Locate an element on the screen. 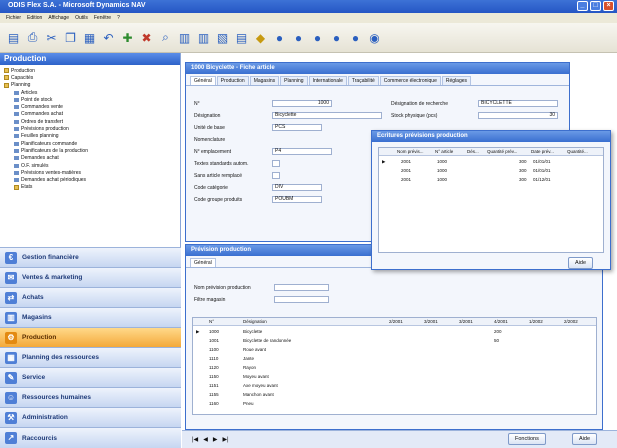 The height and width of the screenshot is (448, 617). tree-item: Etats is located at coordinates (90, 187).